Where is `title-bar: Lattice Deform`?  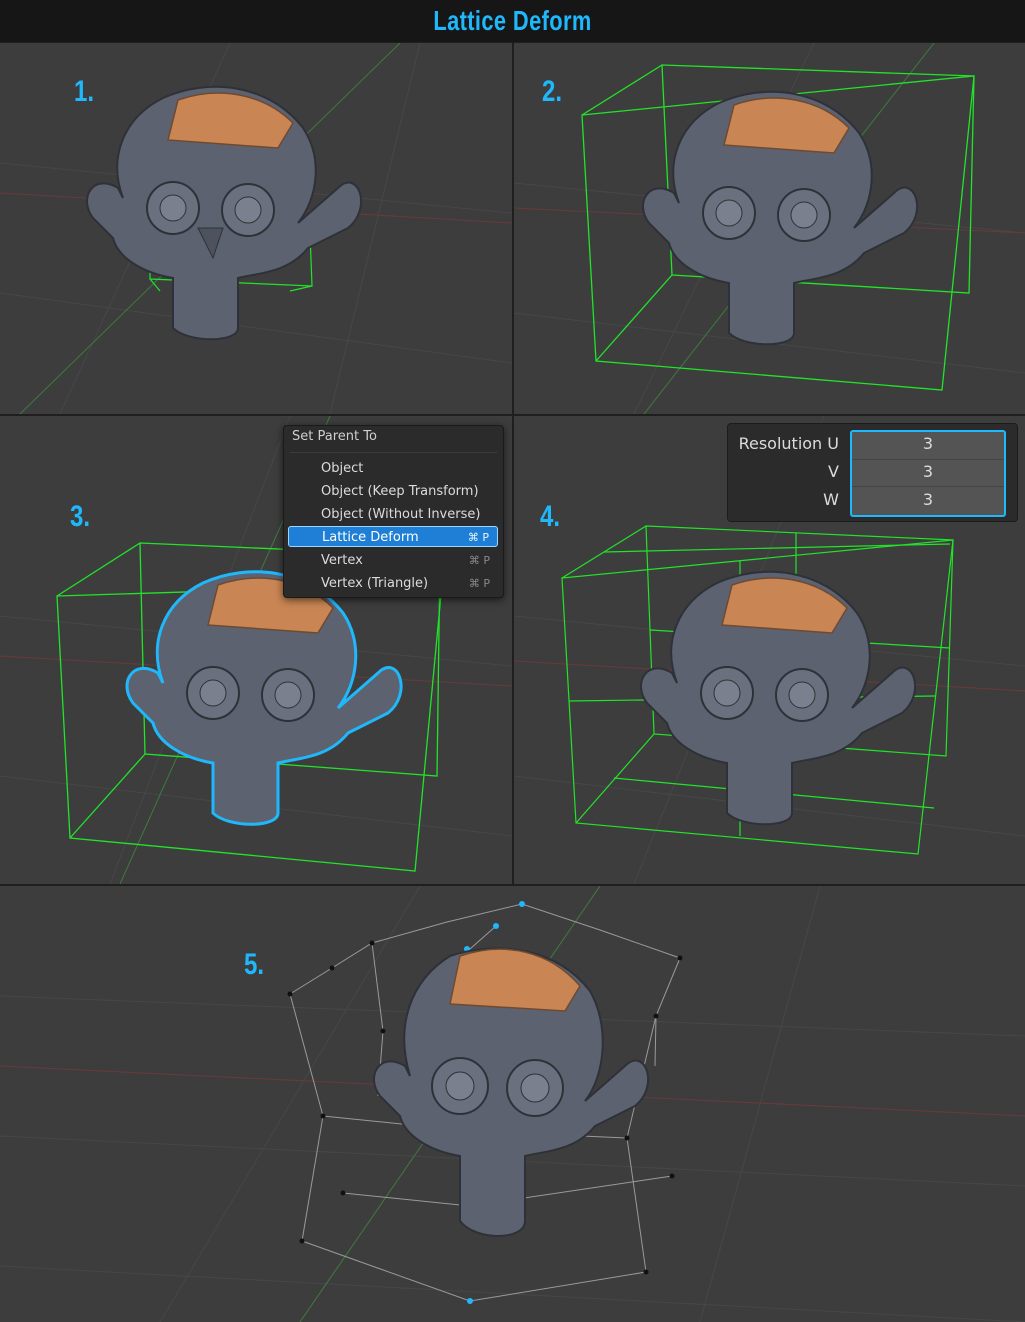
title-bar: Lattice Deform is located at coordinates (512, 21).